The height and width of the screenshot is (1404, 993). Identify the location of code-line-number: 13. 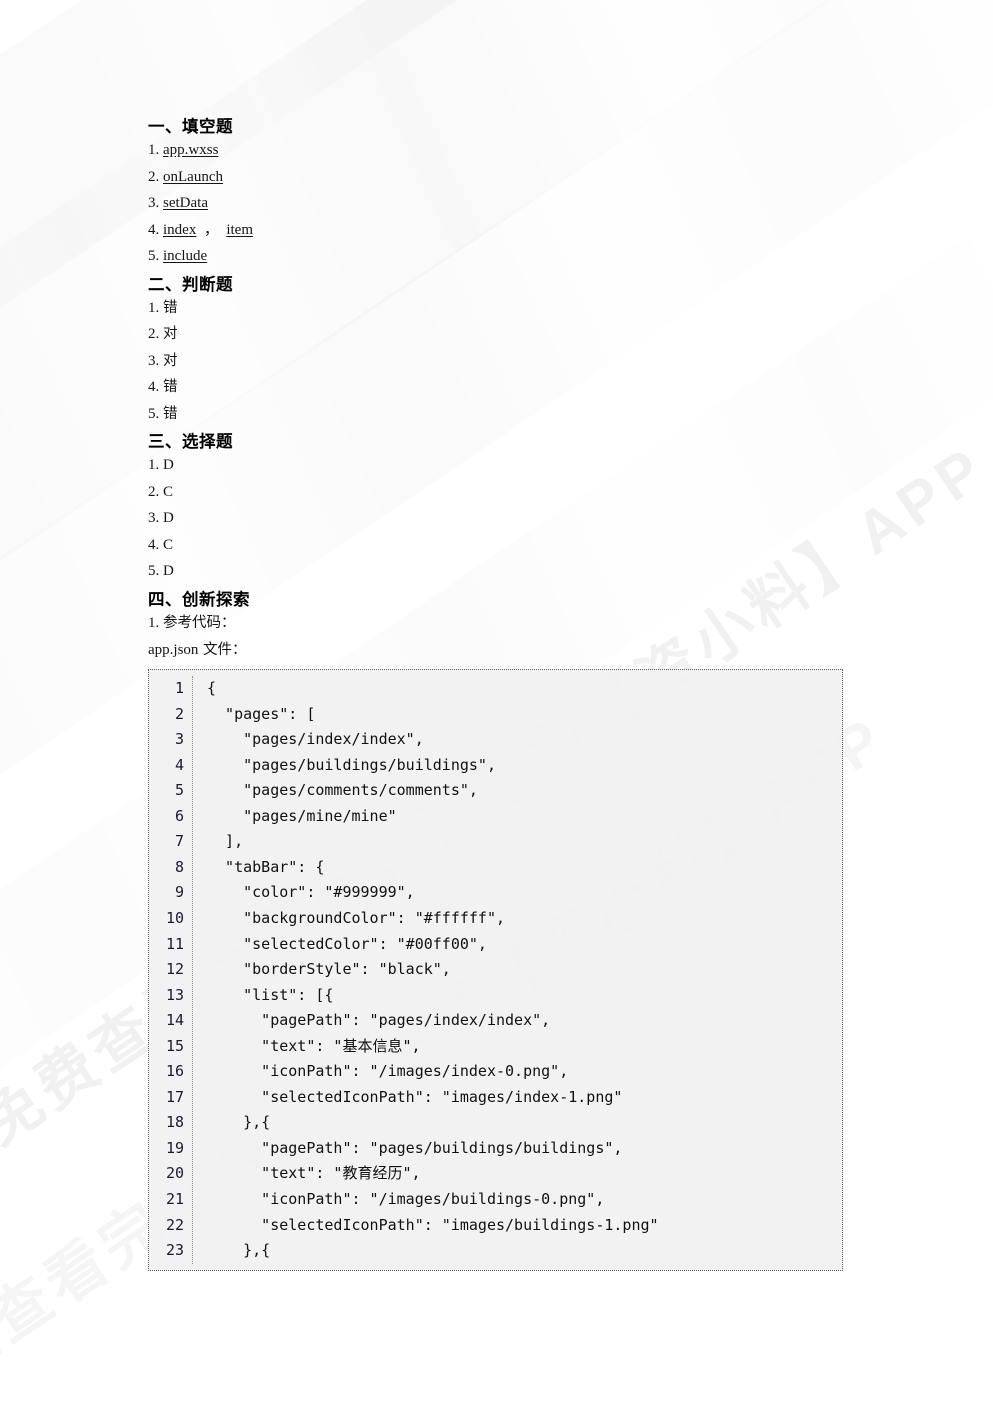
(174, 994).